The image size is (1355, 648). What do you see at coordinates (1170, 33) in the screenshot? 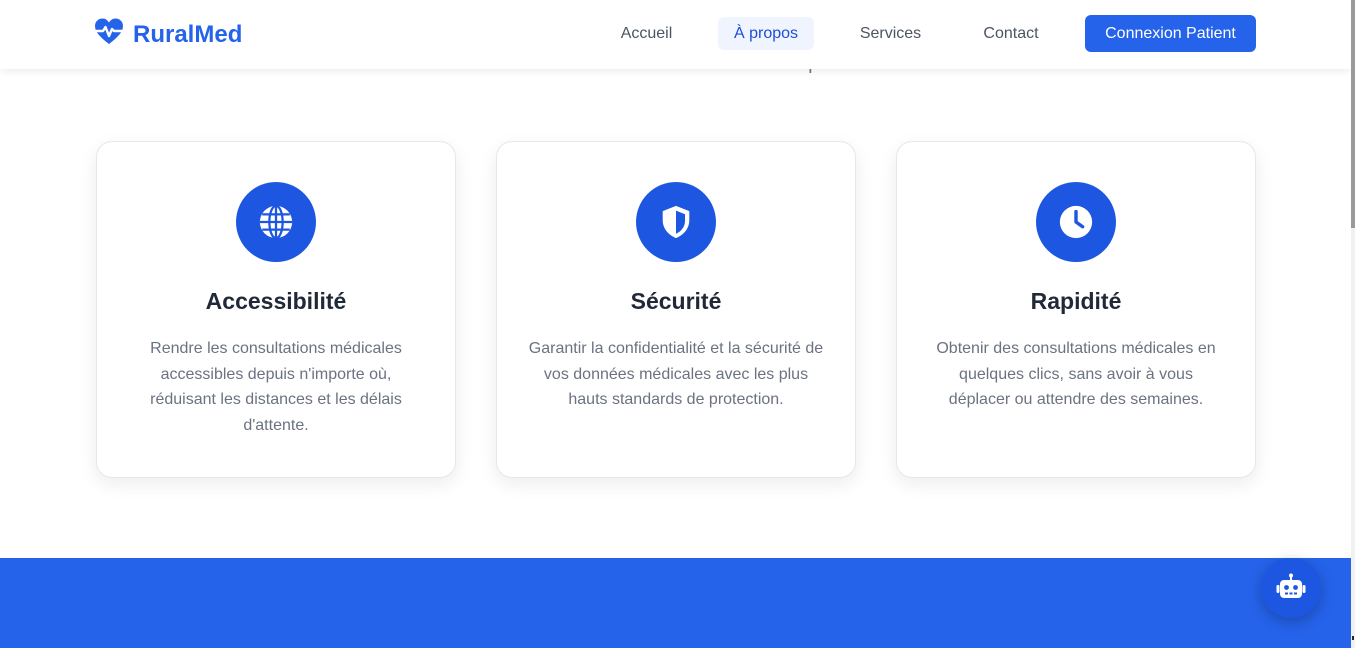
I see `patient-login-button: Connexion Patient` at bounding box center [1170, 33].